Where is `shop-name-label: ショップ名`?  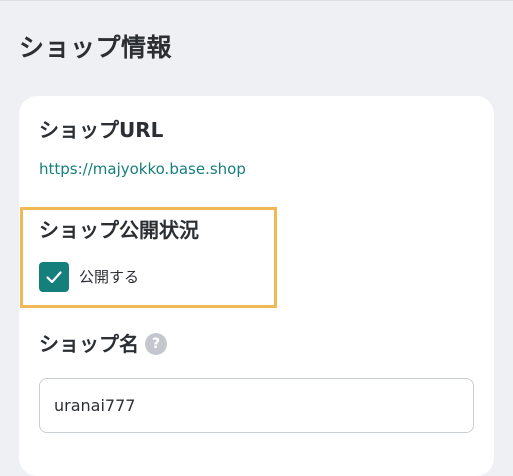 shop-name-label: ショップ名 is located at coordinates (89, 344).